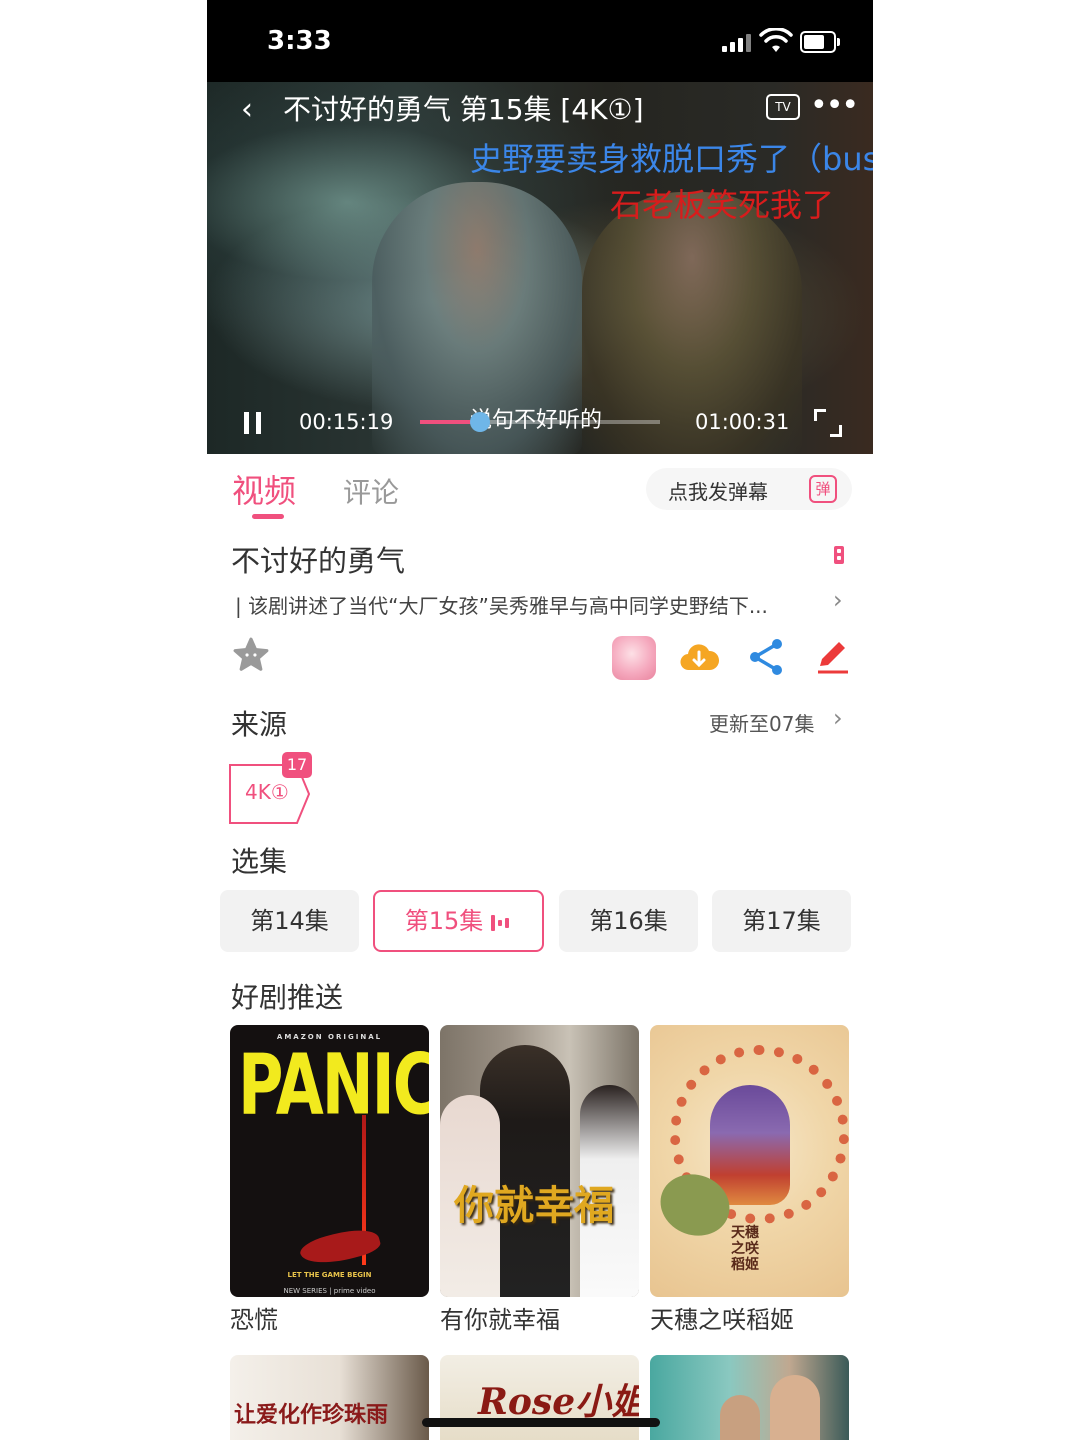 The image size is (1080, 1440). Describe the element at coordinates (371, 491) in the screenshot. I see `tab-comments: 评论` at that location.